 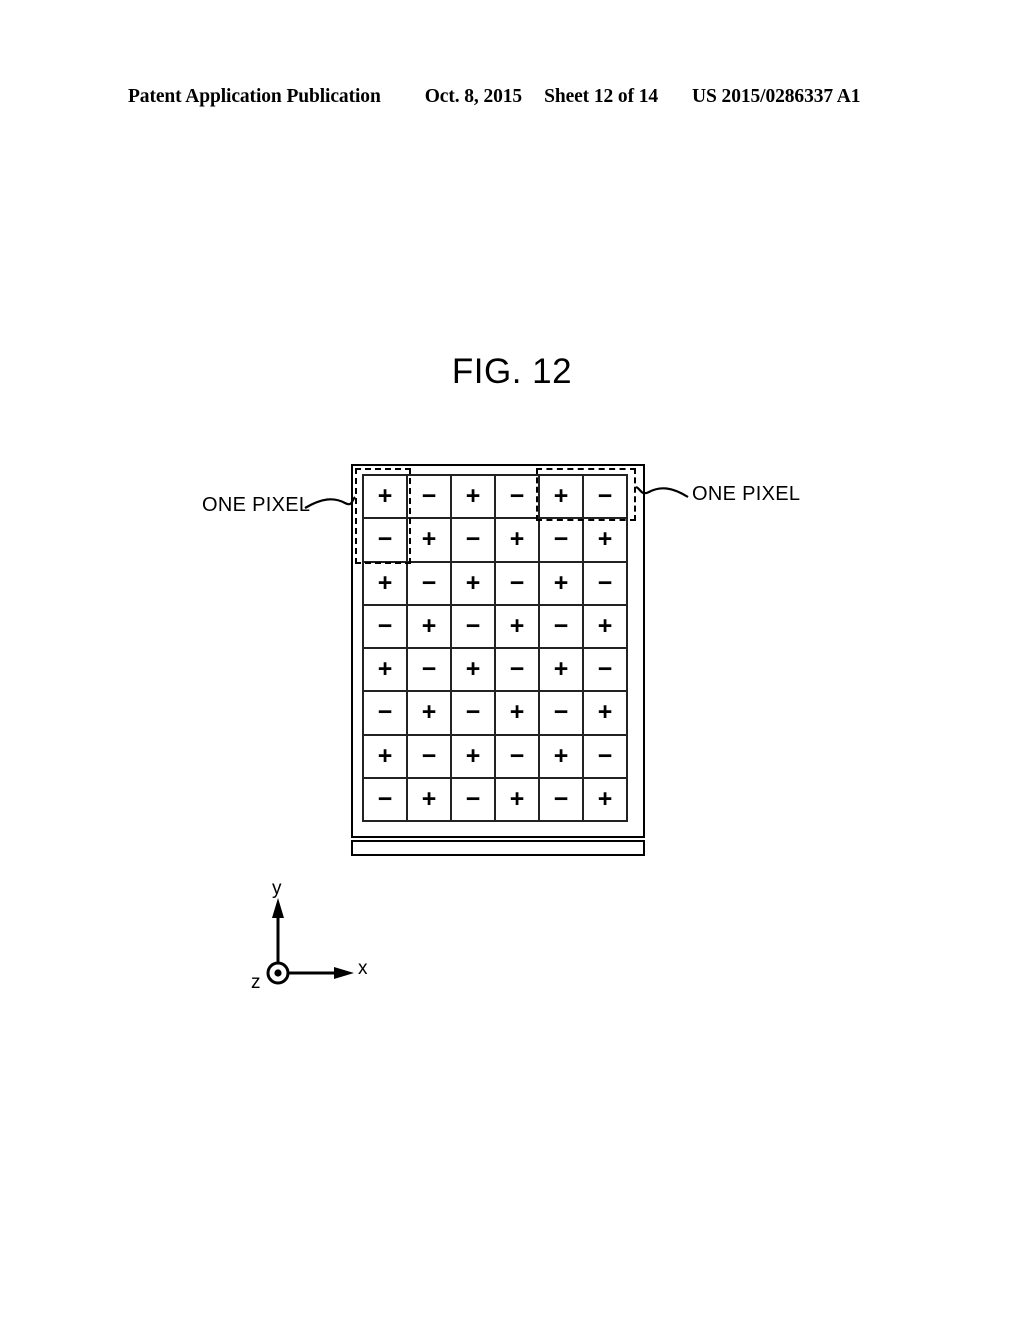 What do you see at coordinates (383, 516) in the screenshot?
I see `one-pixel-region-left` at bounding box center [383, 516].